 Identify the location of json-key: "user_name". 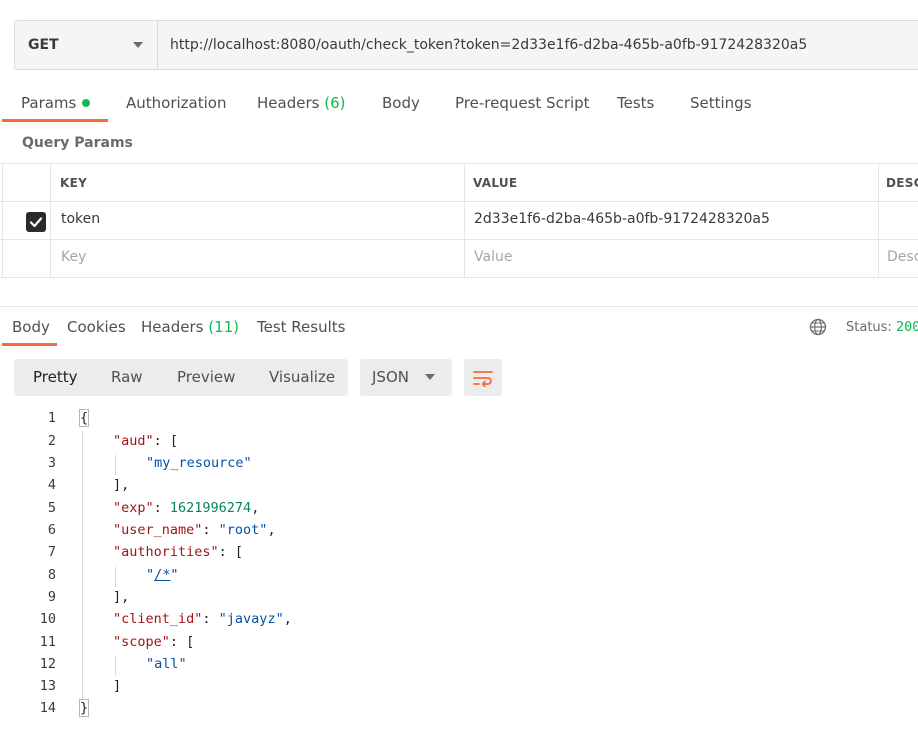
(158, 530).